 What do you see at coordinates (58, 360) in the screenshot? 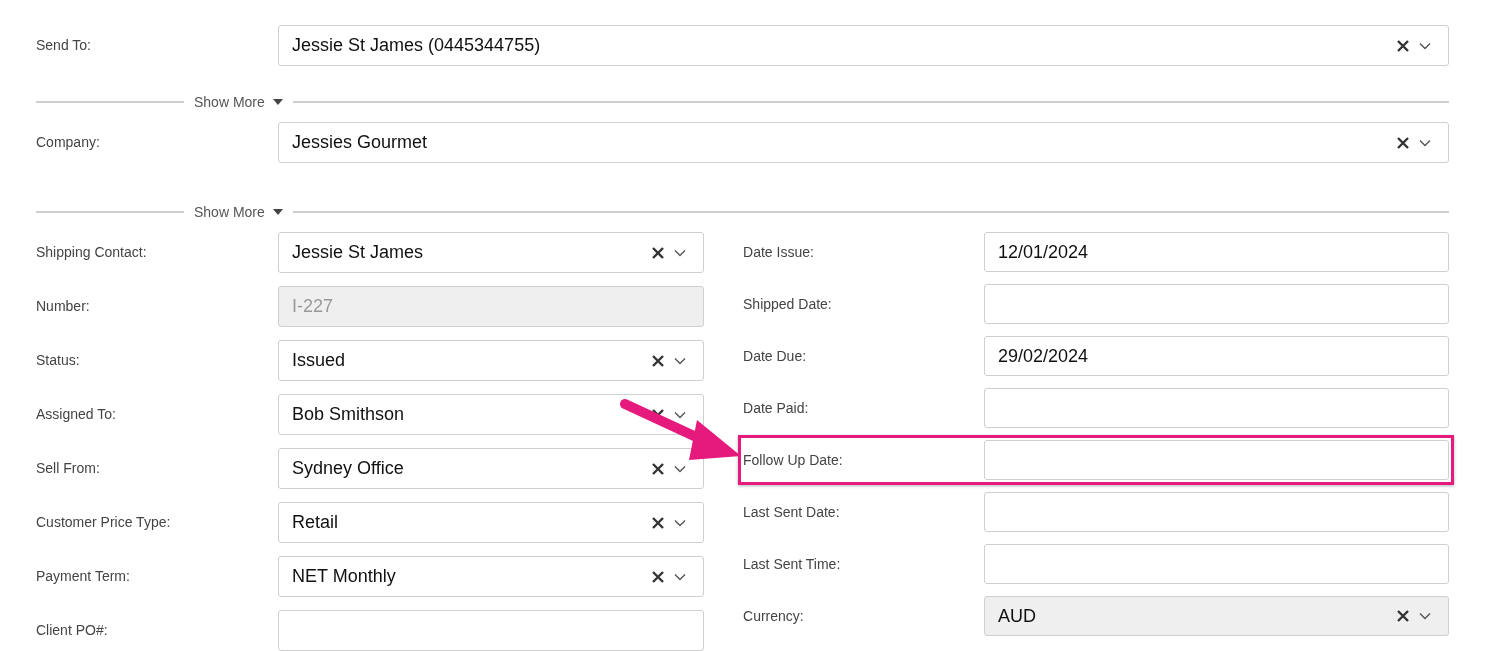
I see `field-label: Status:` at bounding box center [58, 360].